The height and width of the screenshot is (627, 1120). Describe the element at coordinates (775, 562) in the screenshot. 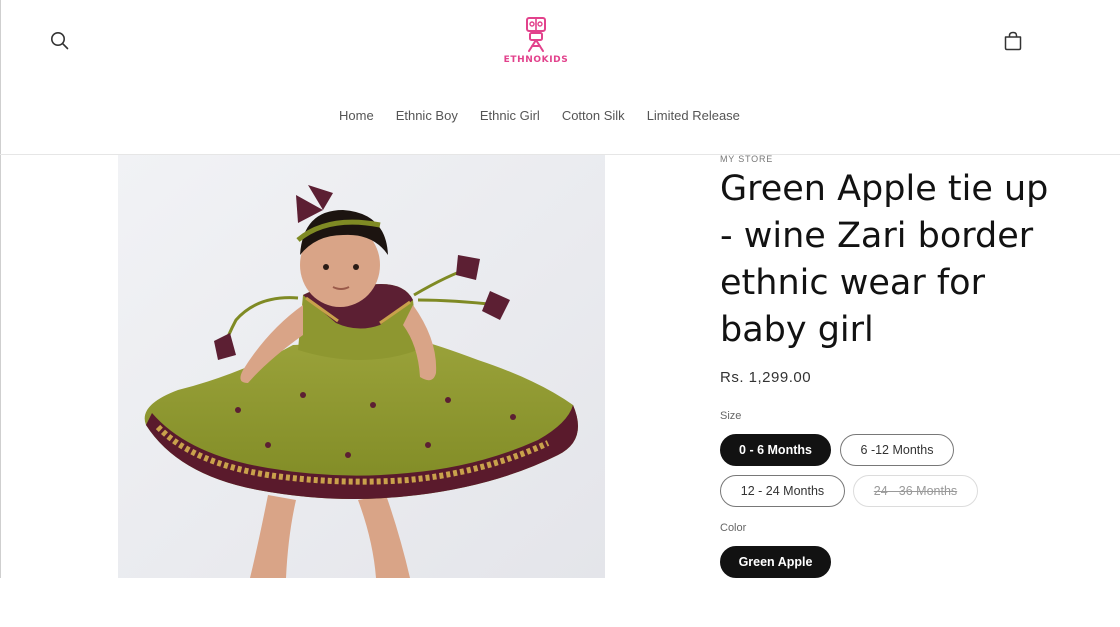

I see `color-option-green-apple: Green Apple` at that location.